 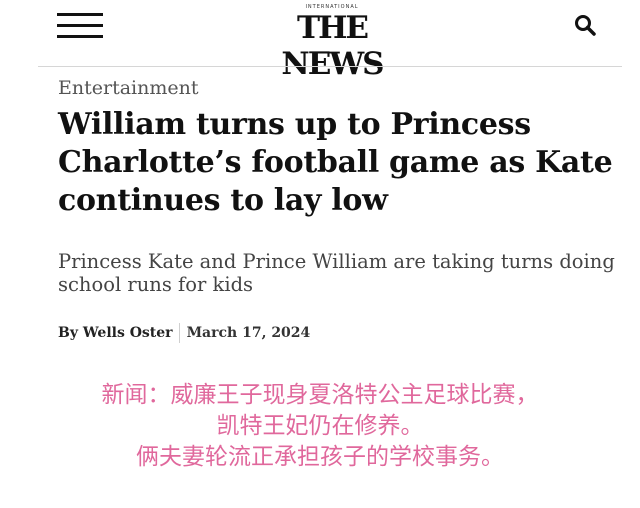 What do you see at coordinates (320, 395) in the screenshot?
I see `caption-line: 新闻：威廉王子现身夏洛特公主足球比赛，` at bounding box center [320, 395].